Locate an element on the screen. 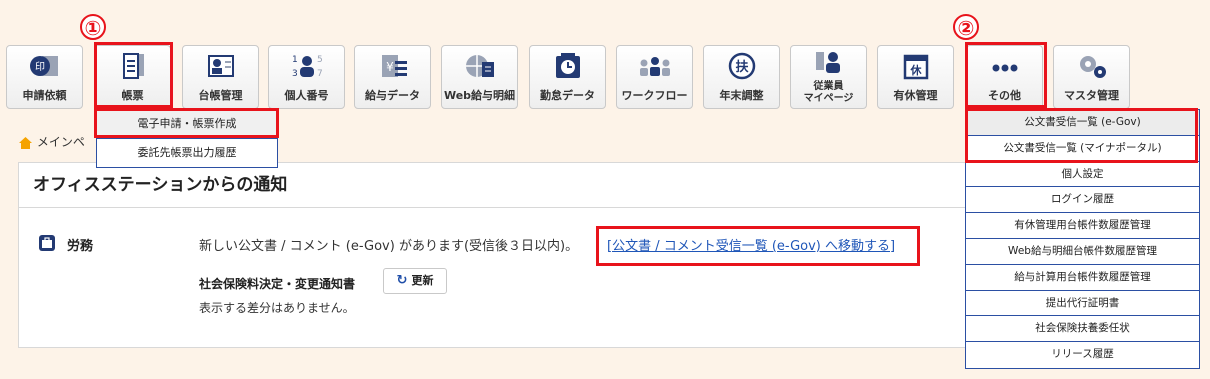 This screenshot has width=1210, height=379. menu-item-outsource-history: 委託先帳票出力履歴 is located at coordinates (187, 153).